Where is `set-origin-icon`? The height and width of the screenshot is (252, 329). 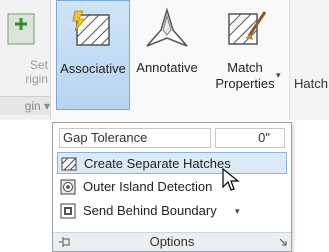 set-origin-icon is located at coordinates (22, 28).